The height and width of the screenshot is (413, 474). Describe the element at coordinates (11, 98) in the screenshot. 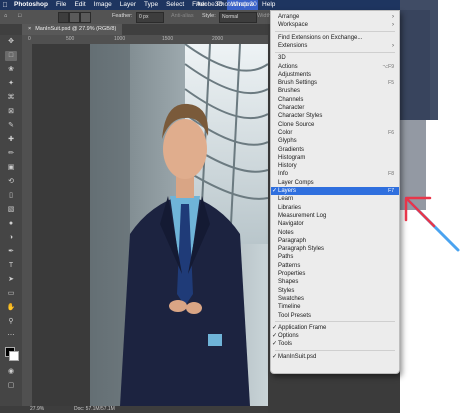

I see `crop-tool-icon: ⌘` at that location.